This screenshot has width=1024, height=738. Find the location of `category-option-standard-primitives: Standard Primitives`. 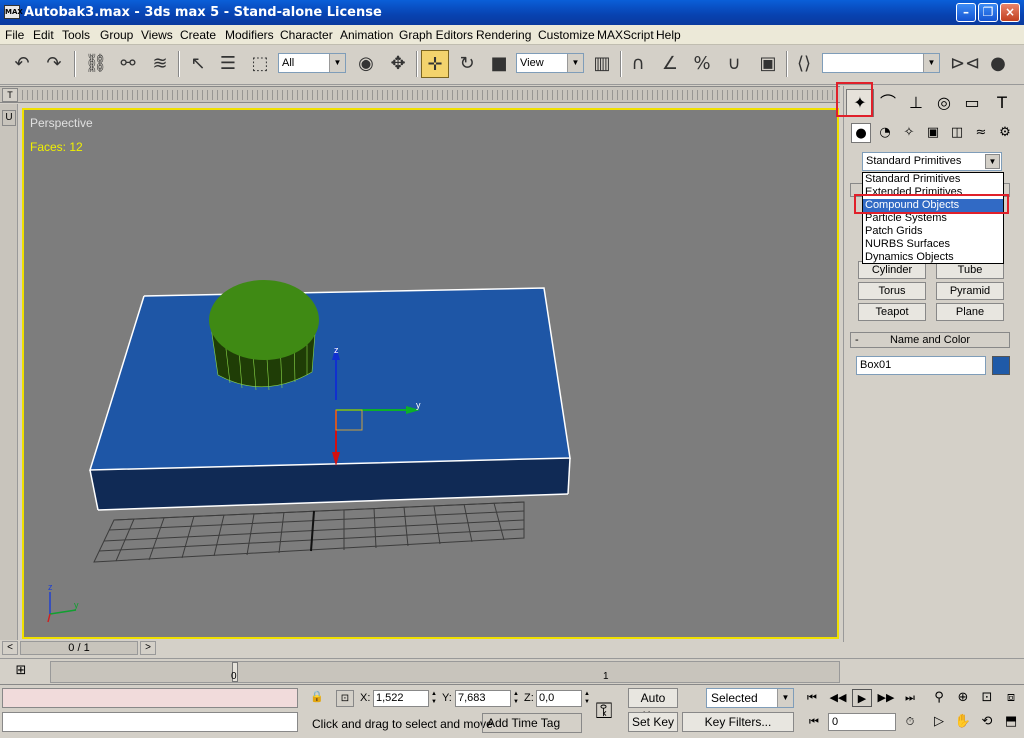

category-option-standard-primitives: Standard Primitives is located at coordinates (933, 179).